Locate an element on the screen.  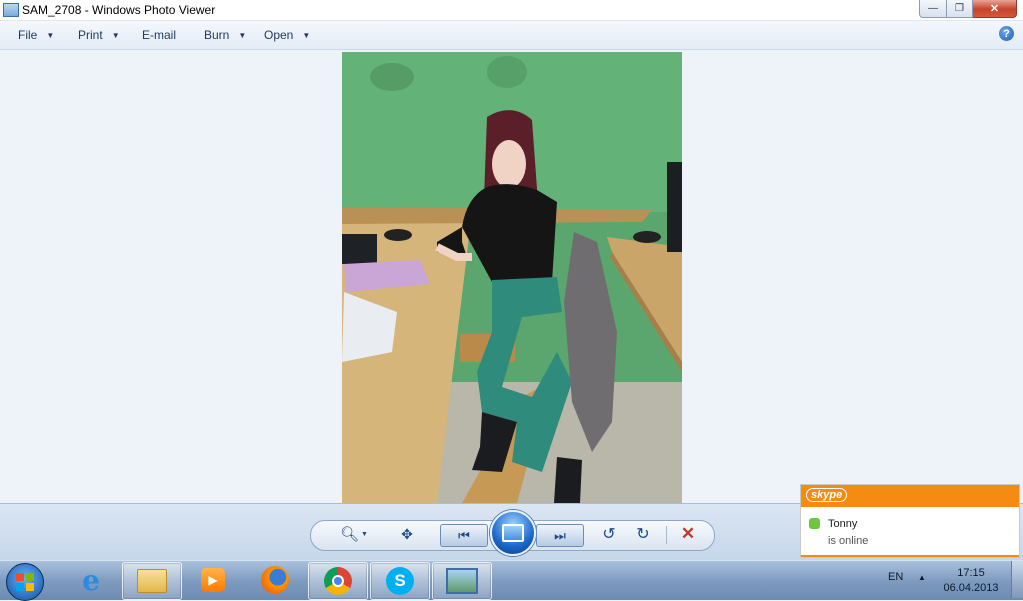
window-title: SAM_2708 - Windows Photo Viewer is located at coordinates (119, 10).